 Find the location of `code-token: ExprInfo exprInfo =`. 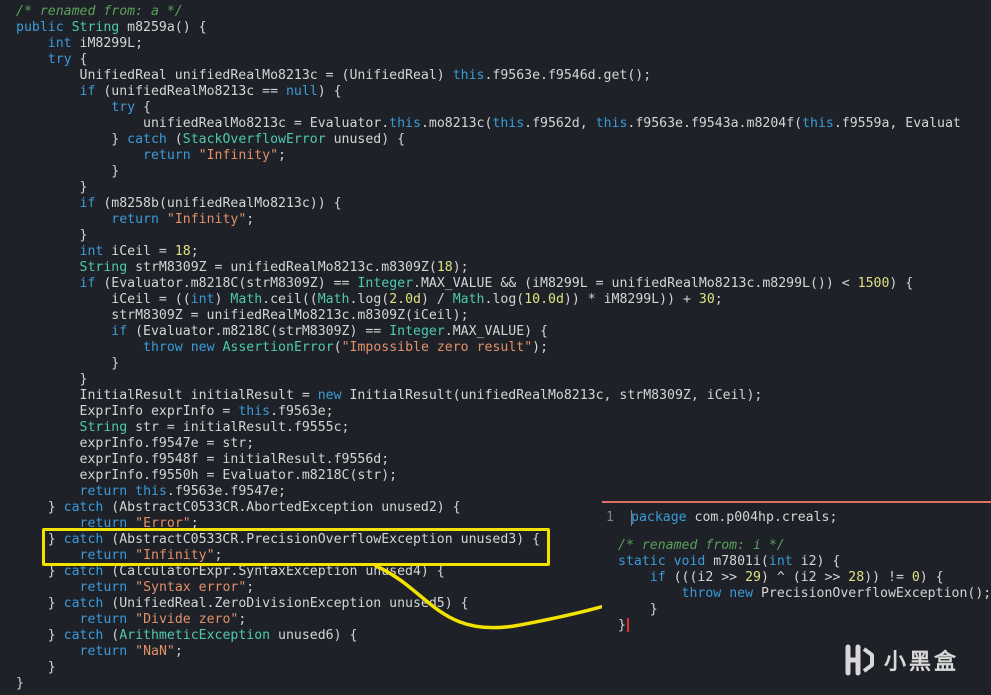

code-token: ExprInfo exprInfo = is located at coordinates (127, 411).